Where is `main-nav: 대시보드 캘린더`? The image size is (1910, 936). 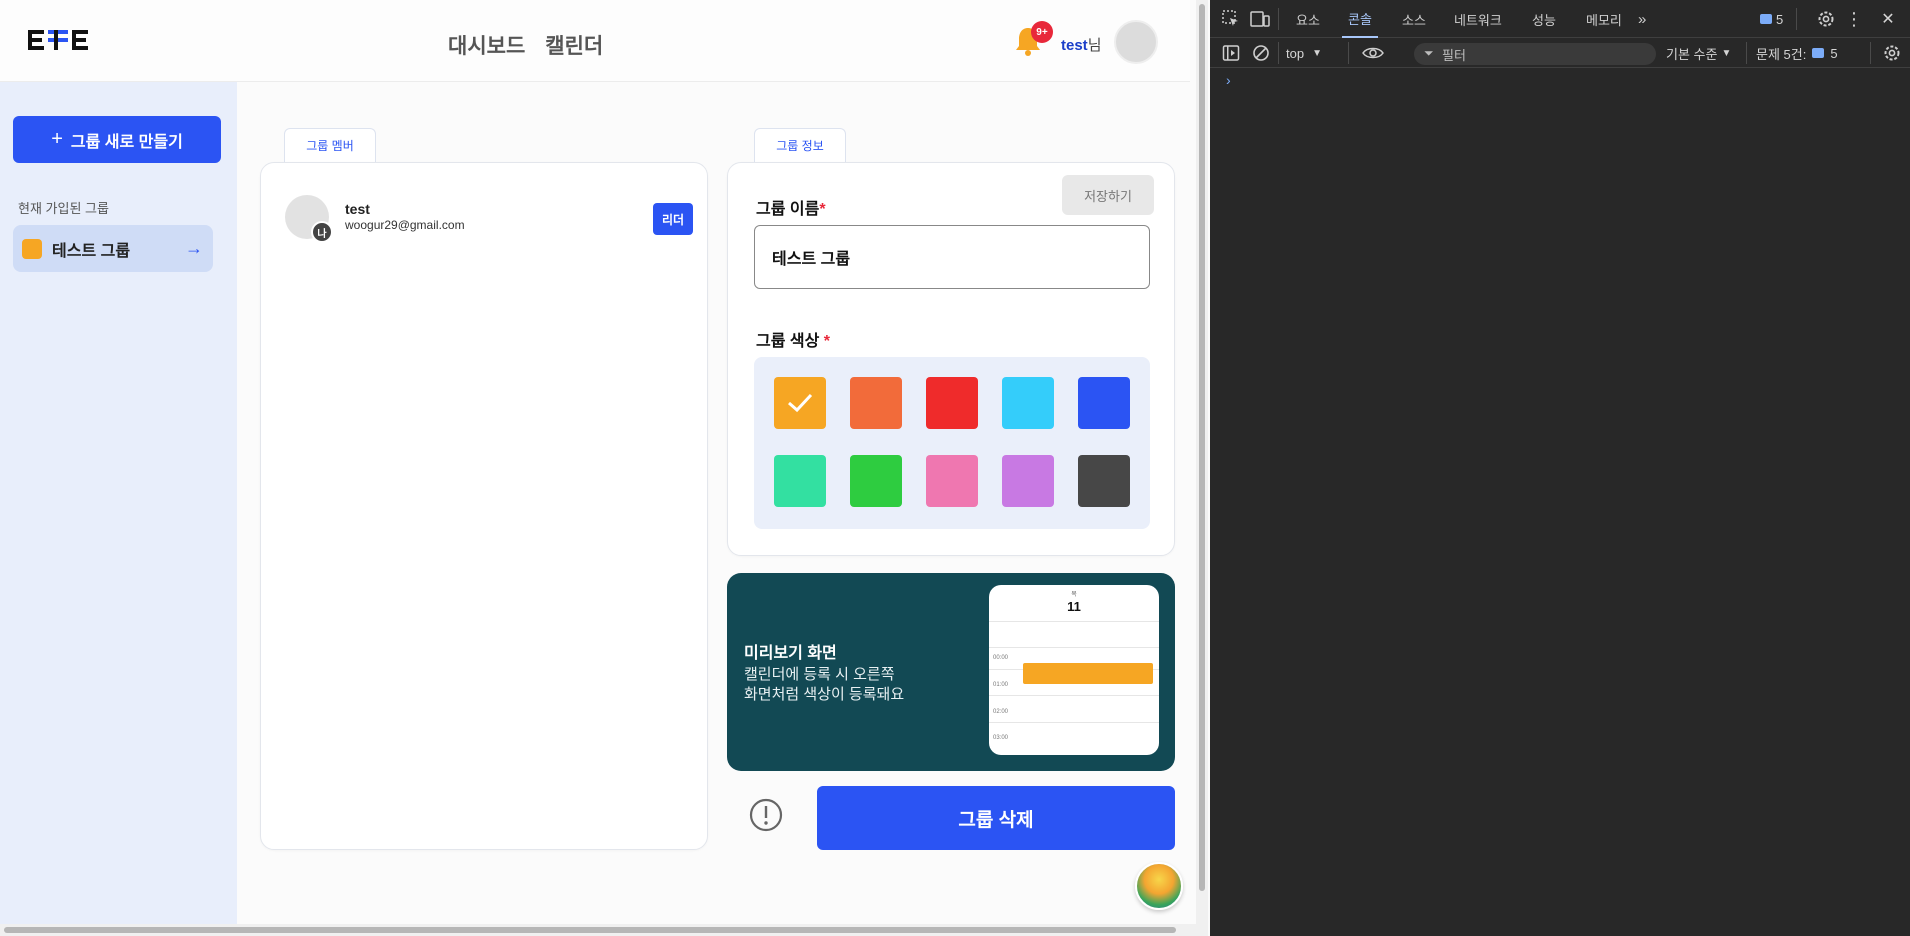
main-nav: 대시보드 캘린더 is located at coordinates (525, 45).